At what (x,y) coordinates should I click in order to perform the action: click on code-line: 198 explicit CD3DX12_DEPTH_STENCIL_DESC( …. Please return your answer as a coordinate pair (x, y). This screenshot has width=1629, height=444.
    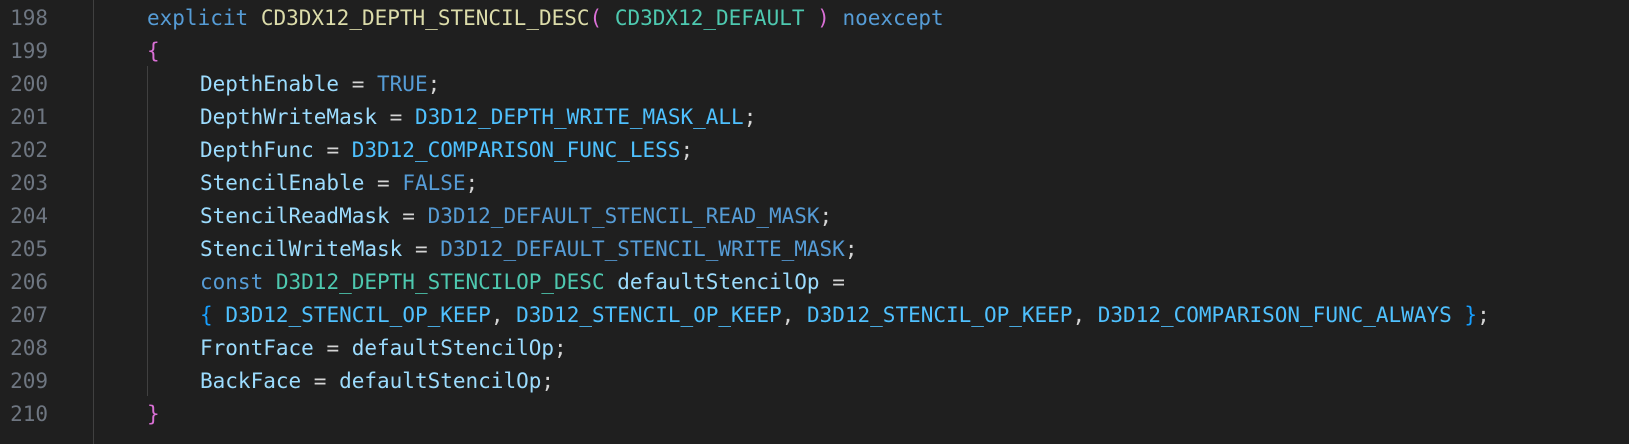
    Looking at the image, I should click on (814, 18).